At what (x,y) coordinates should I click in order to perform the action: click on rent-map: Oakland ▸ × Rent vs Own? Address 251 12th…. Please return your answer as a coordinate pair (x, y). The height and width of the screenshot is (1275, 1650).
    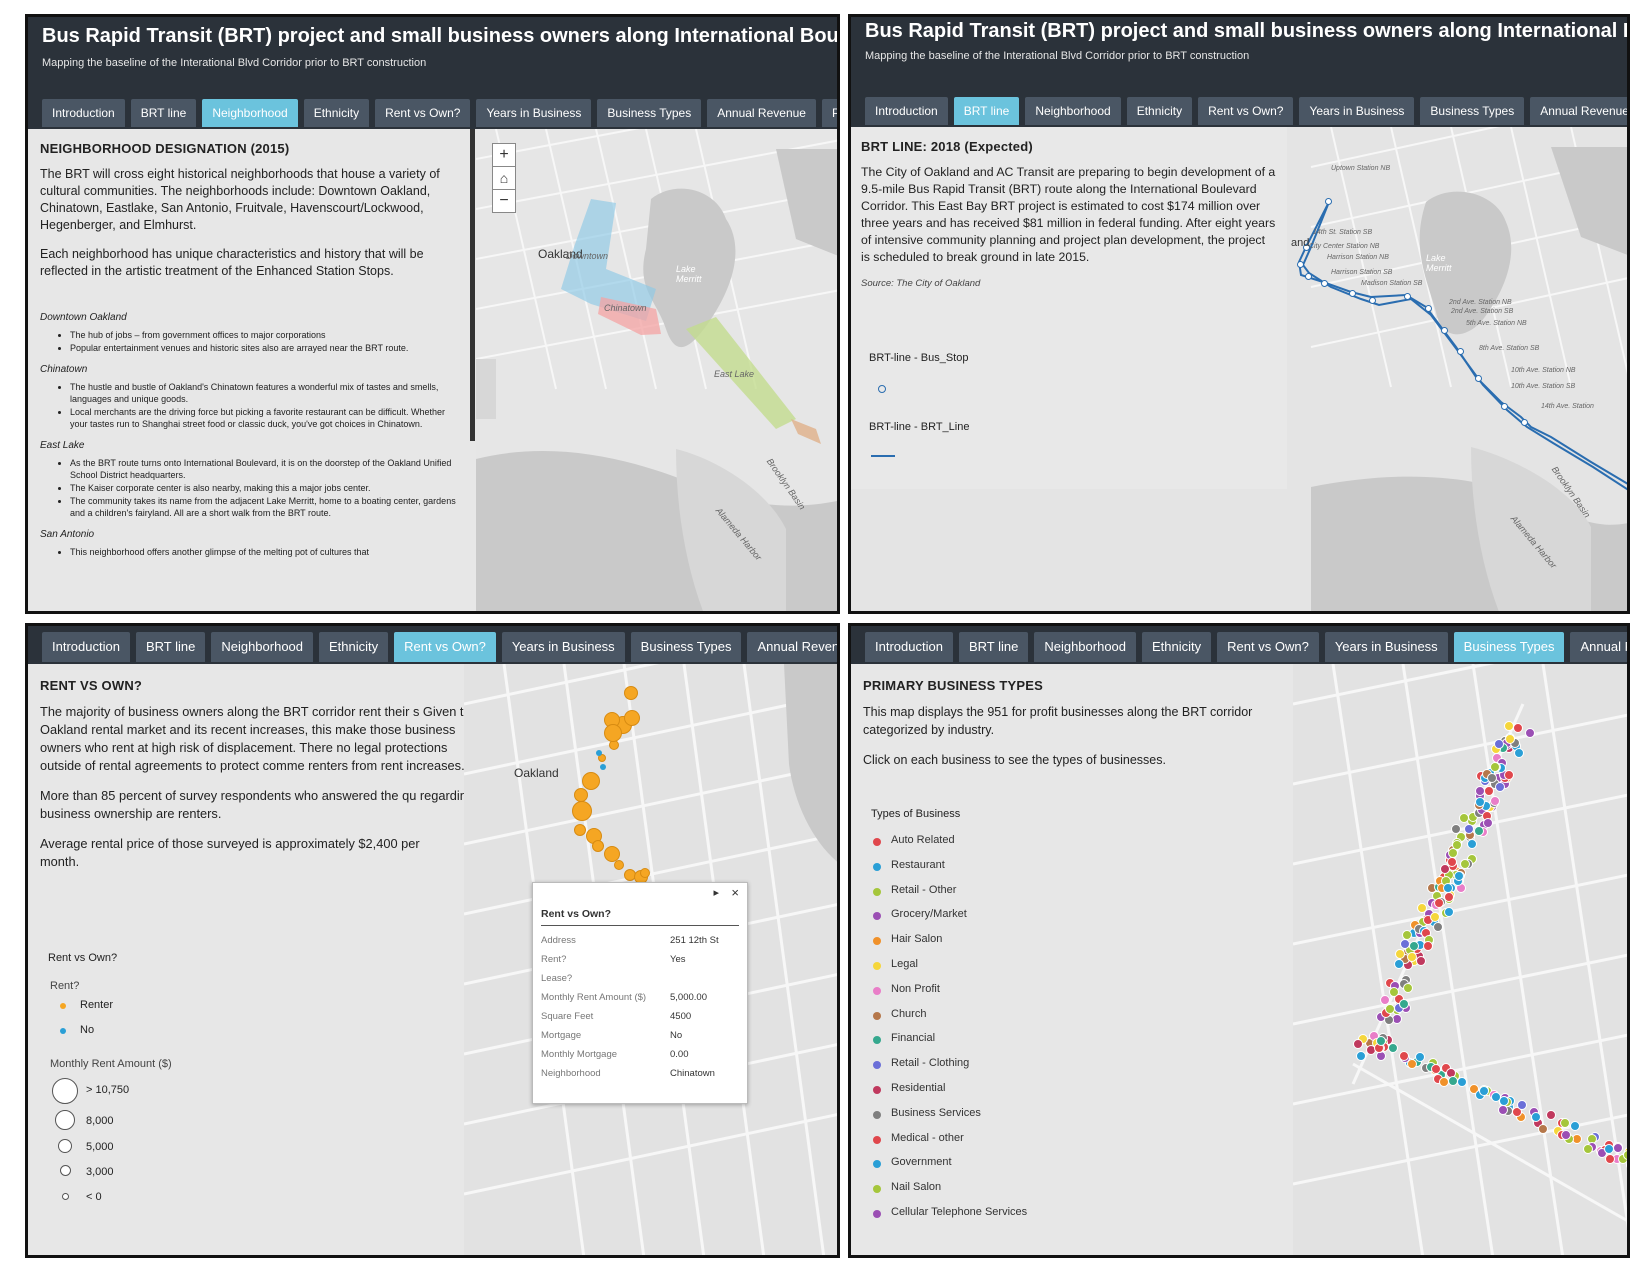
    Looking at the image, I should click on (650, 959).